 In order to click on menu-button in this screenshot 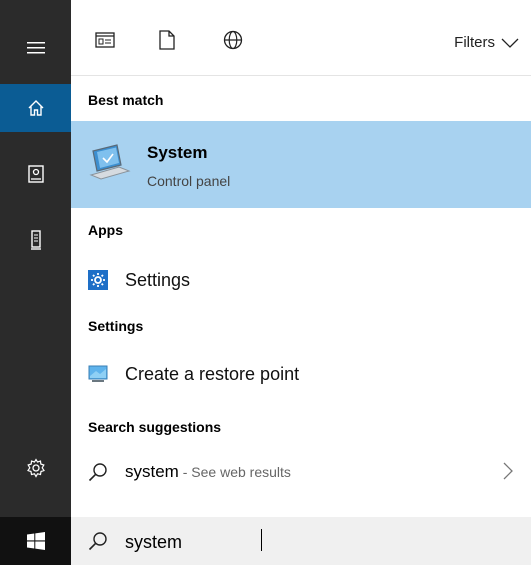, I will do `click(35, 48)`.